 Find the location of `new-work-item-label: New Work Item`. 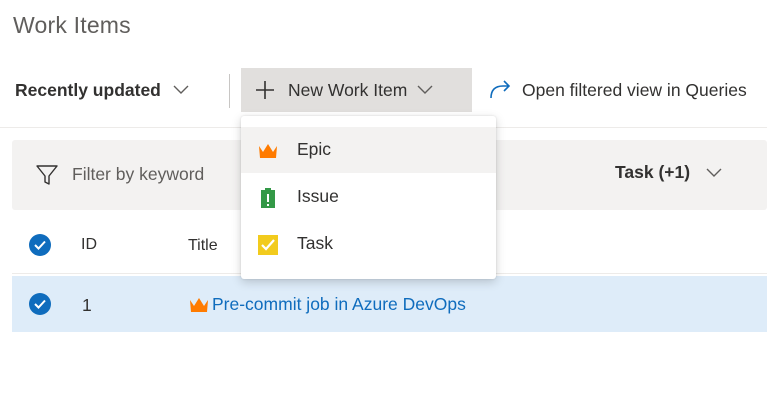

new-work-item-label: New Work Item is located at coordinates (348, 89).